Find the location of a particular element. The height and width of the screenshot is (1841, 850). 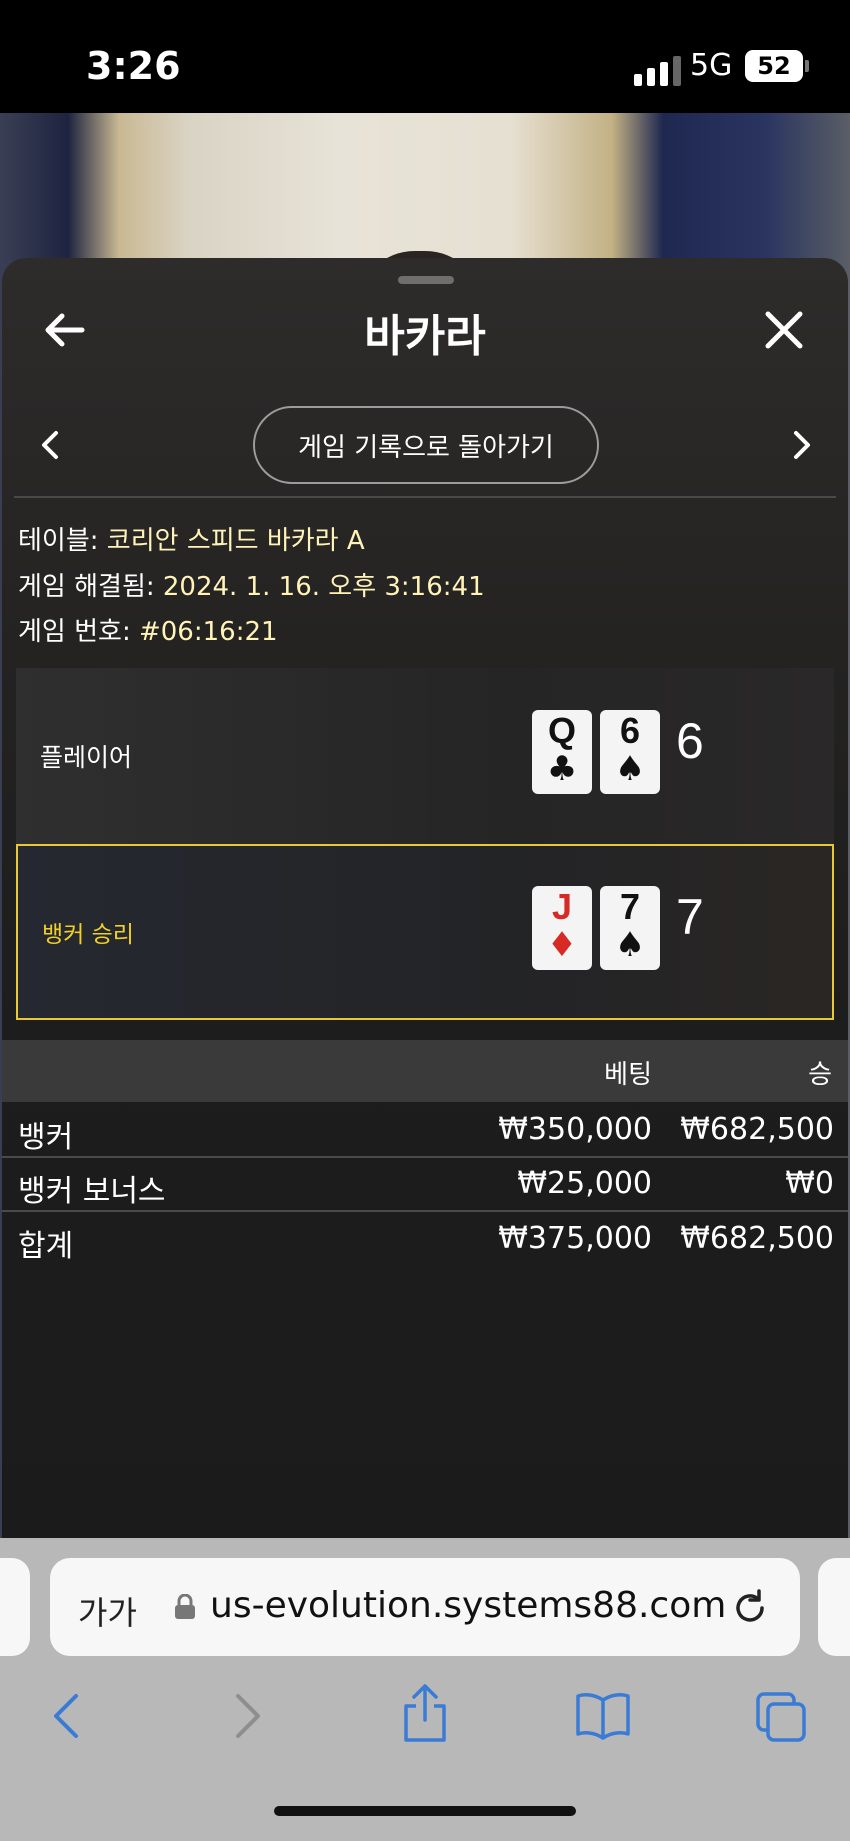

reload-icon is located at coordinates (750, 1608).